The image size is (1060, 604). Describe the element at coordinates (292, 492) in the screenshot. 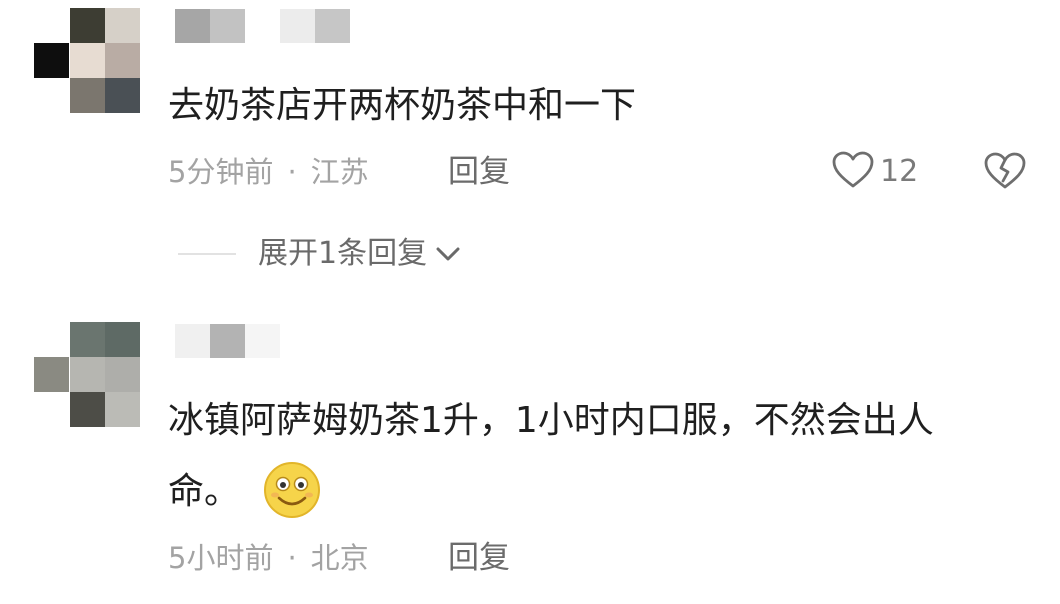

I see `smiley-face-emoji` at that location.